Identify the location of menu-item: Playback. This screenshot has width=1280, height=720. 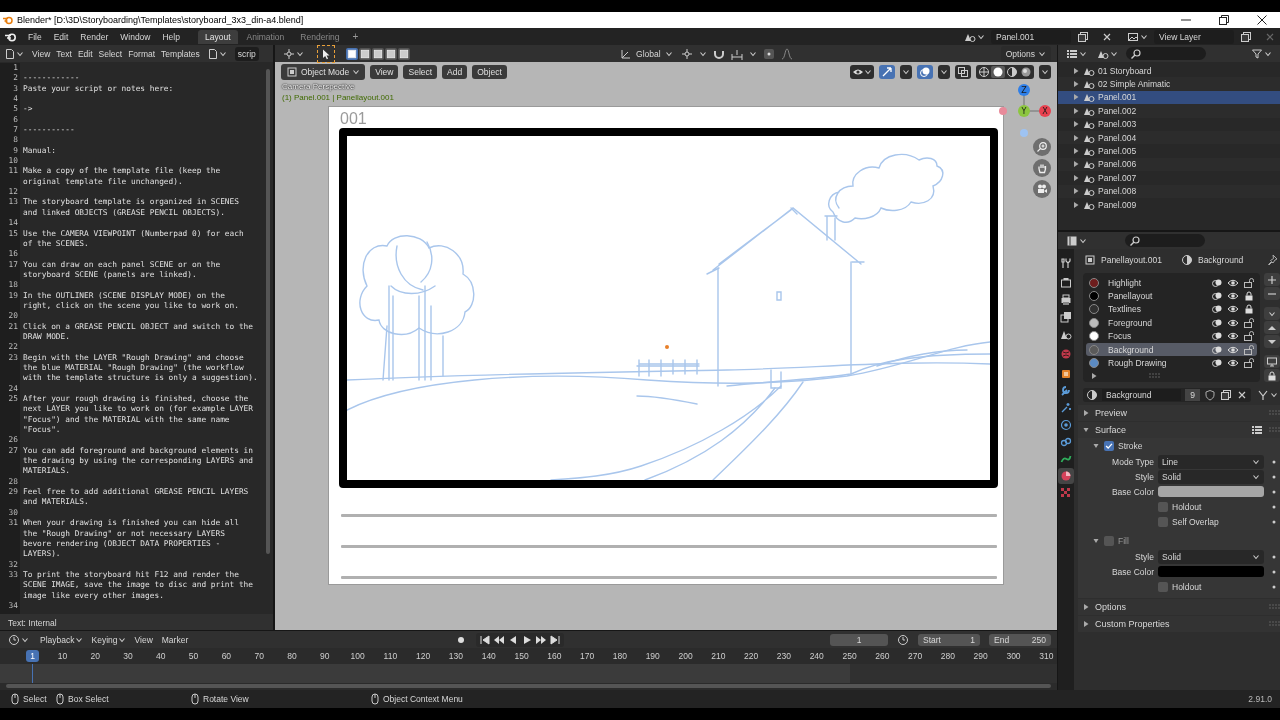
(61, 639).